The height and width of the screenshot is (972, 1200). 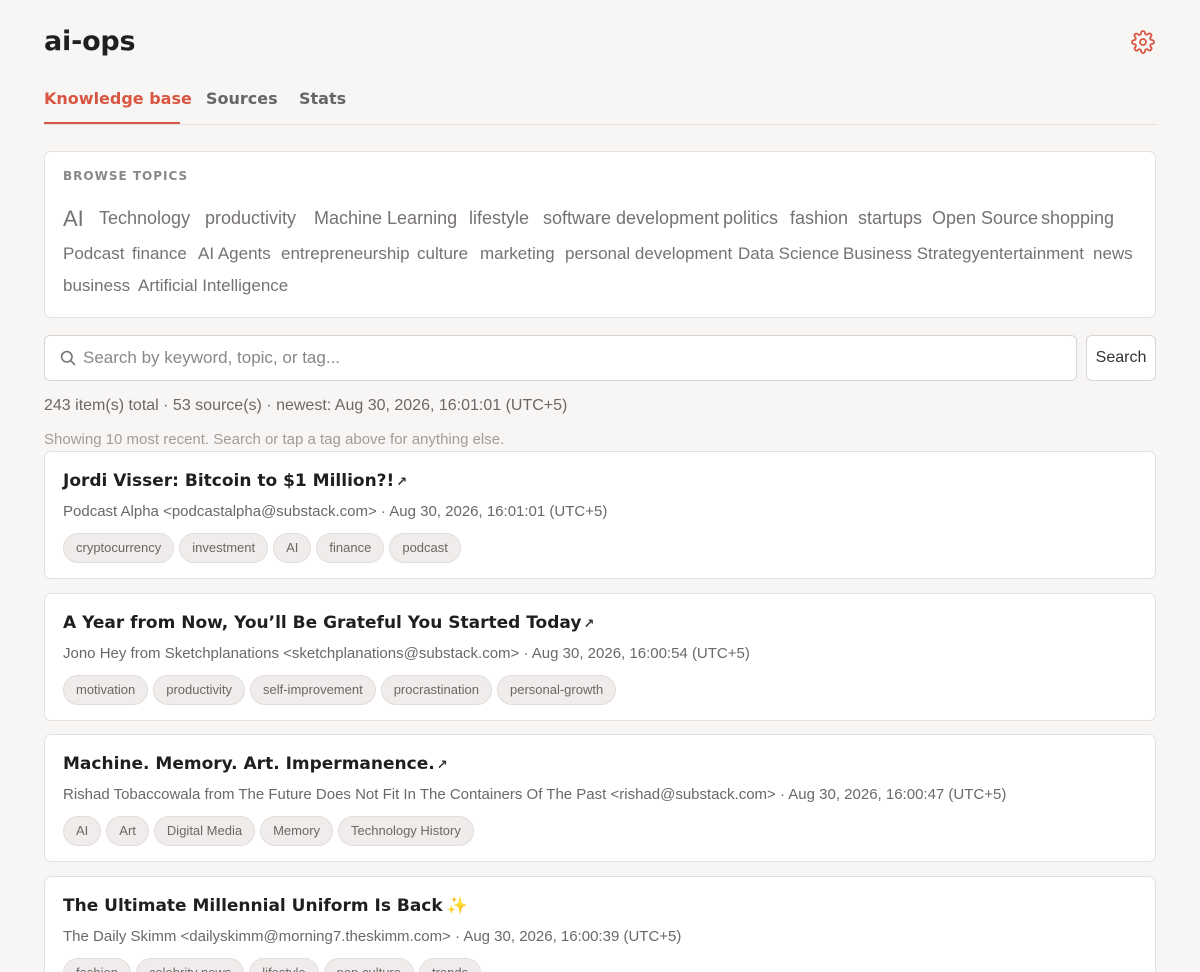 What do you see at coordinates (322, 98) in the screenshot?
I see `tab-stats: Stats` at bounding box center [322, 98].